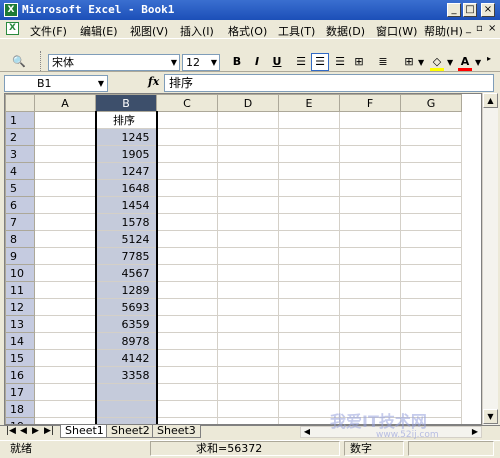  What do you see at coordinates (126, 256) in the screenshot?
I see `cell-b: 7785` at bounding box center [126, 256].